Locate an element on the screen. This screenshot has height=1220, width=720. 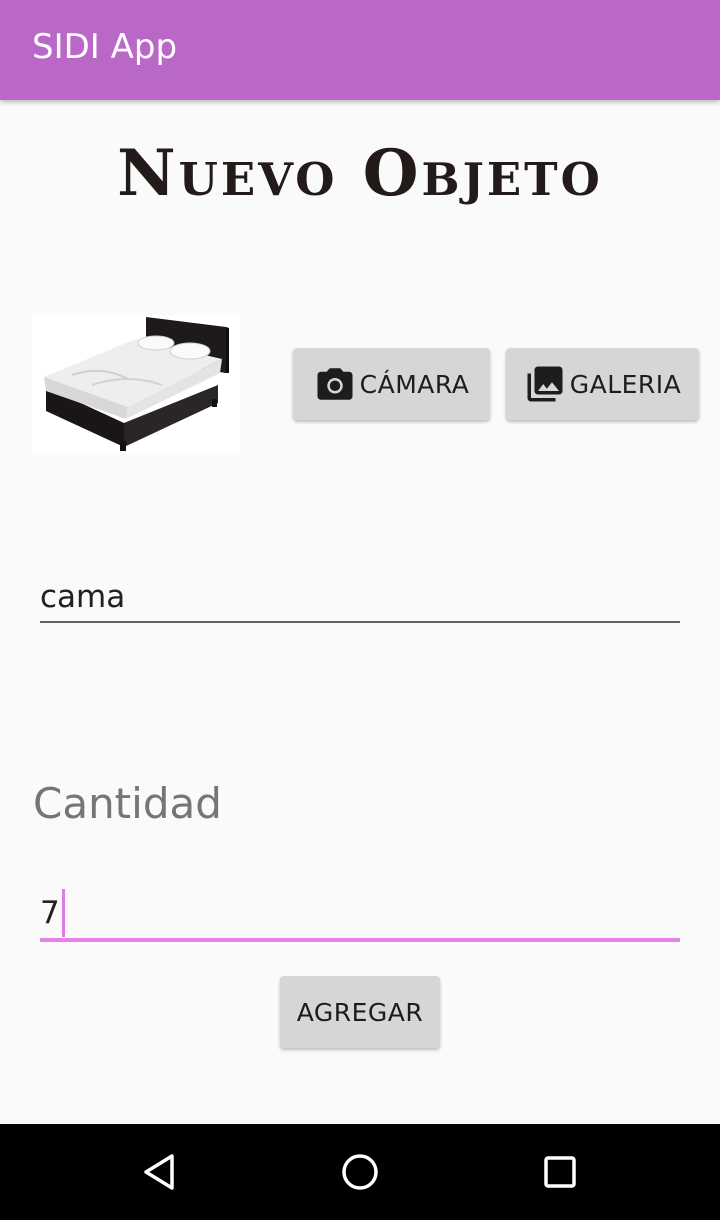
app-bar: SIDI App is located at coordinates (360, 50).